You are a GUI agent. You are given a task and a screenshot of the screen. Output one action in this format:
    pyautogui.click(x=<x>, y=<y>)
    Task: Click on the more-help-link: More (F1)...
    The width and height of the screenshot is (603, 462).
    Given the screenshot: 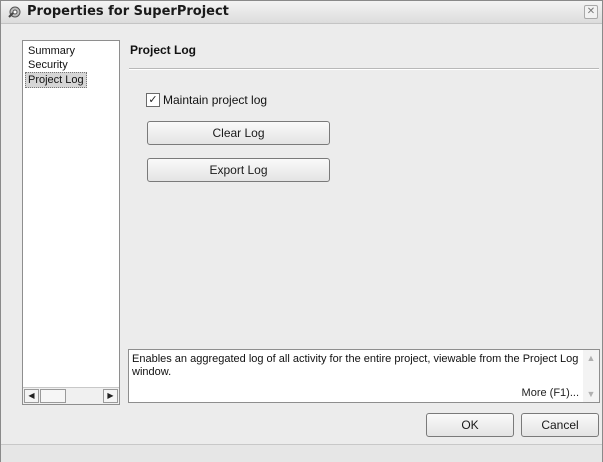 What is the action you would take?
    pyautogui.click(x=550, y=393)
    